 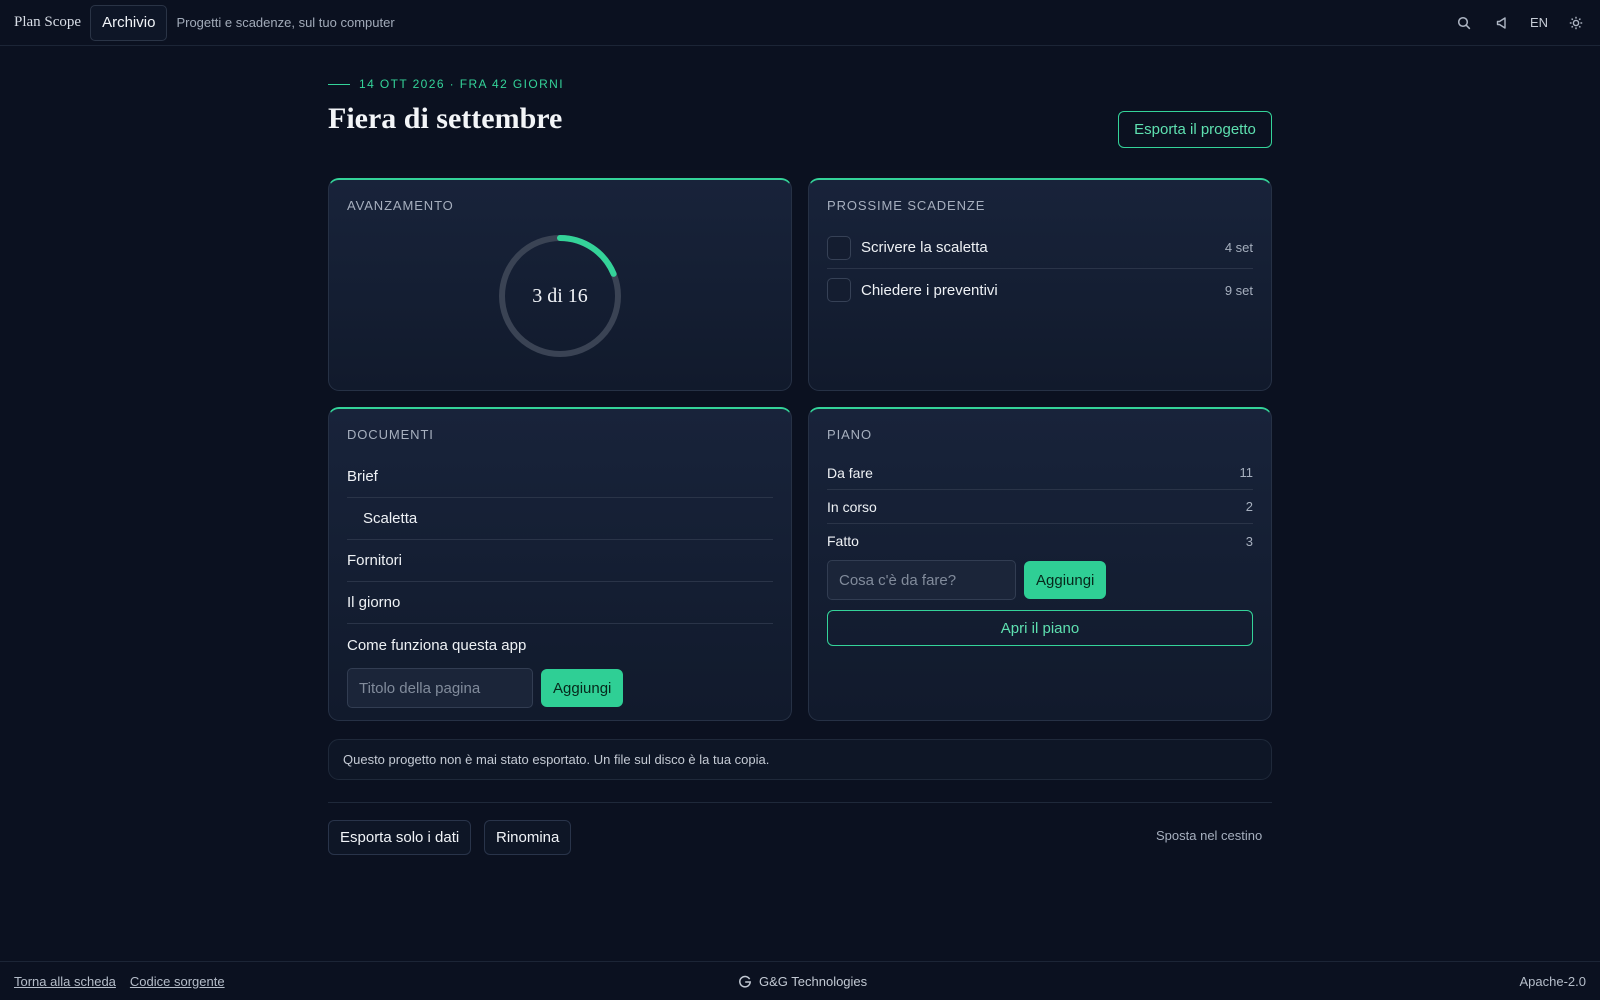 I want to click on add-document-row: Aggiungi, so click(x=560, y=688).